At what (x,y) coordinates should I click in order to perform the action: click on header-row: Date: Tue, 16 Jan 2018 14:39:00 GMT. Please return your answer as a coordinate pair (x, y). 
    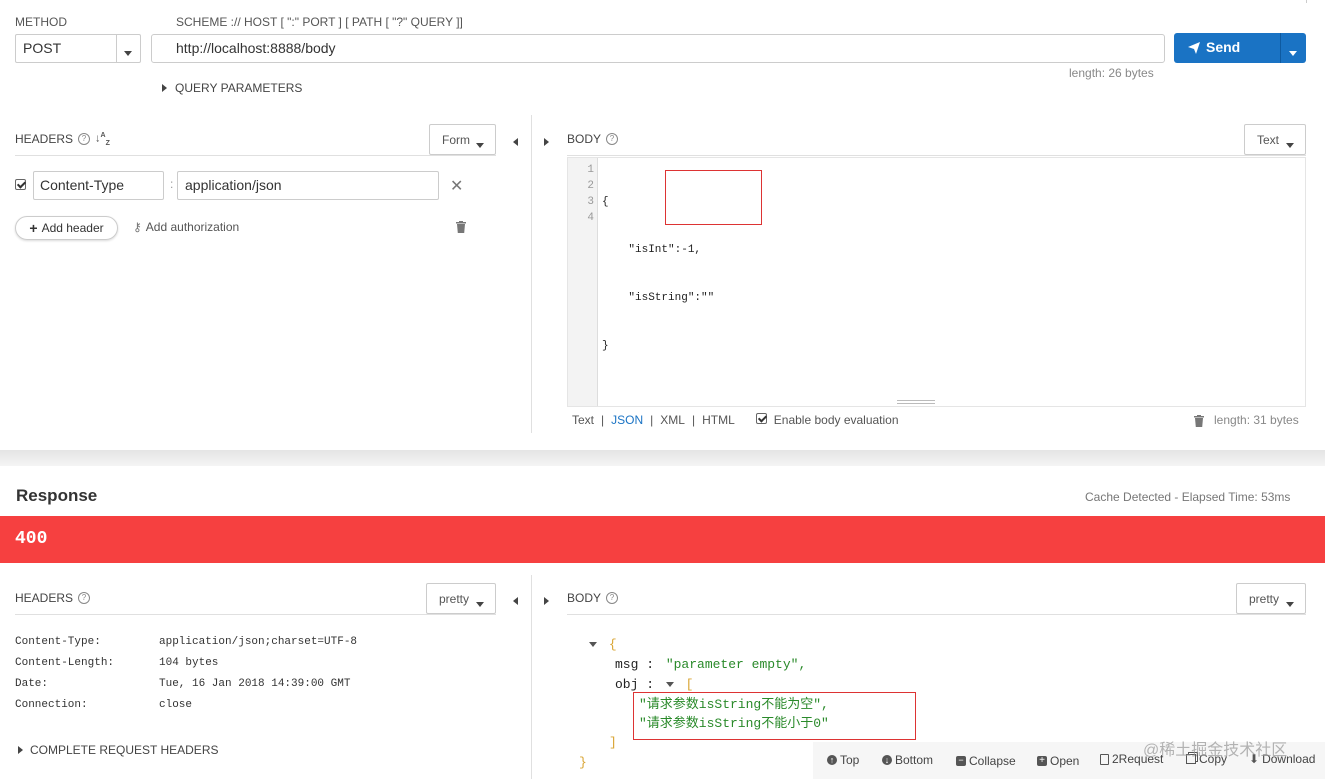
    Looking at the image, I should click on (186, 684).